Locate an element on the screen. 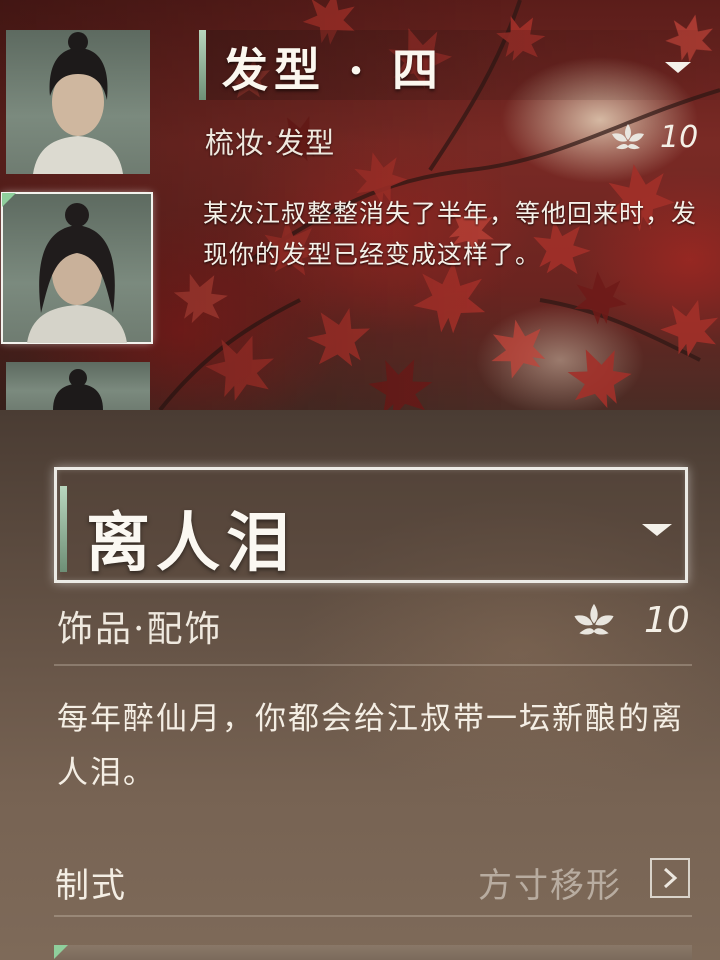  top-item-title: 发型 · 四 is located at coordinates (333, 70).